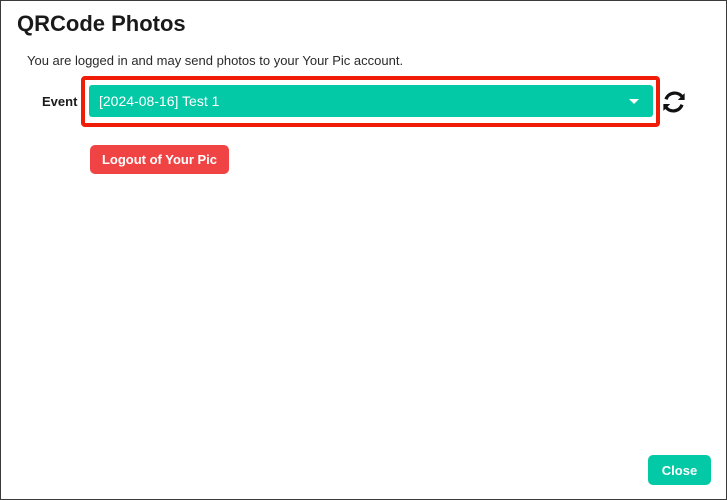  Describe the element at coordinates (371, 101) in the screenshot. I see `event-select: [2024-08-16] Test 1` at that location.